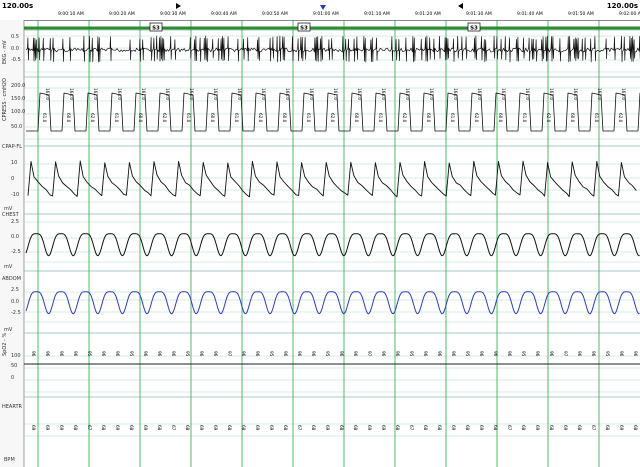 The height and width of the screenshot is (467, 640). Describe the element at coordinates (323, 7) in the screenshot. I see `position-marker-icon` at that location.